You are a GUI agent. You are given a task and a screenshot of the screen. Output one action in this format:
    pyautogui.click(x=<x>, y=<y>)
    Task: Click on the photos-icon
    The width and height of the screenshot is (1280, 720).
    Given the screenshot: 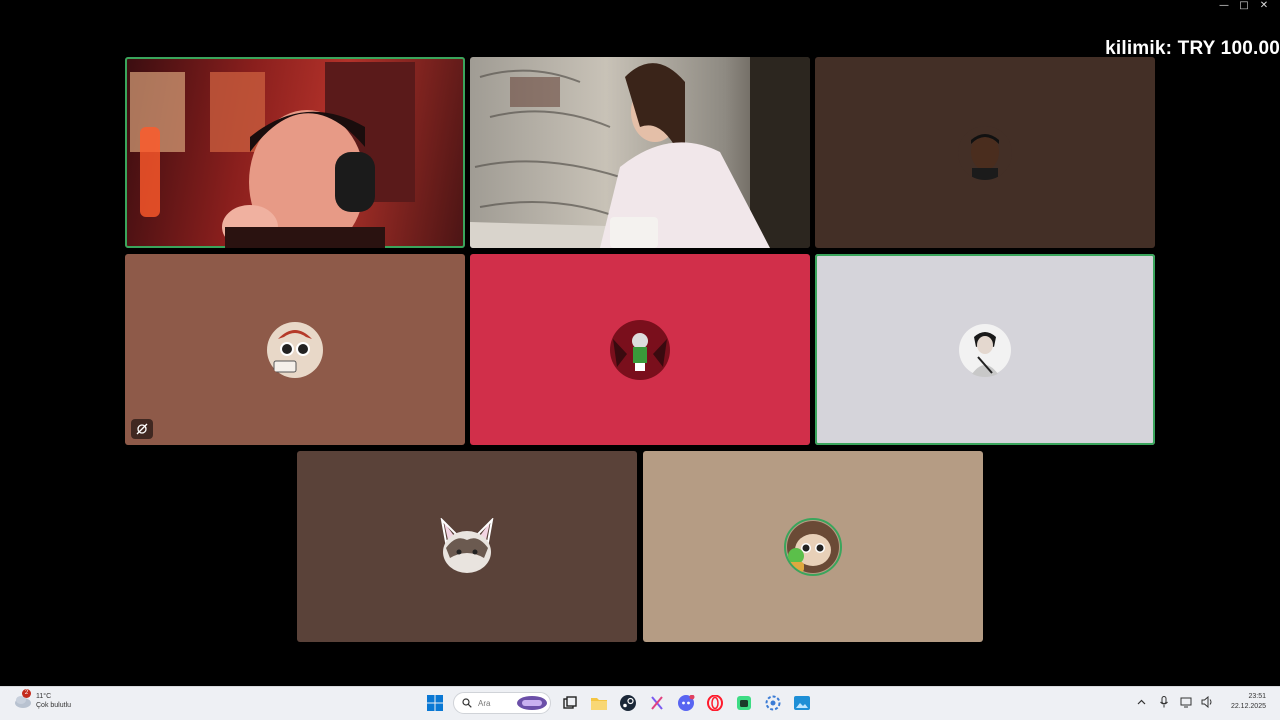 What is the action you would take?
    pyautogui.click(x=801, y=703)
    